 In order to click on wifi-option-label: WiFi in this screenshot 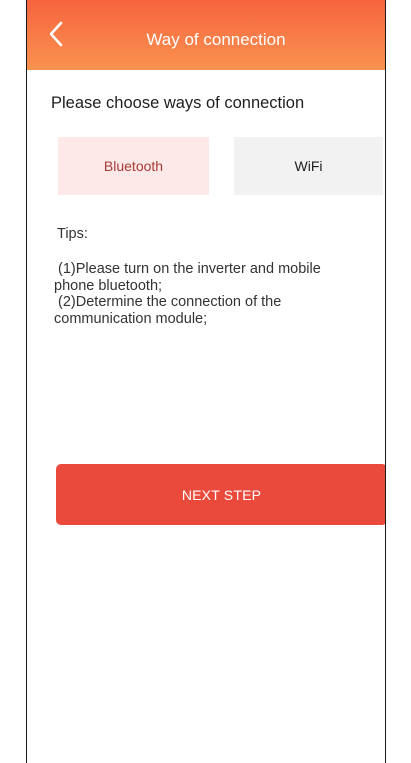, I will do `click(308, 166)`.